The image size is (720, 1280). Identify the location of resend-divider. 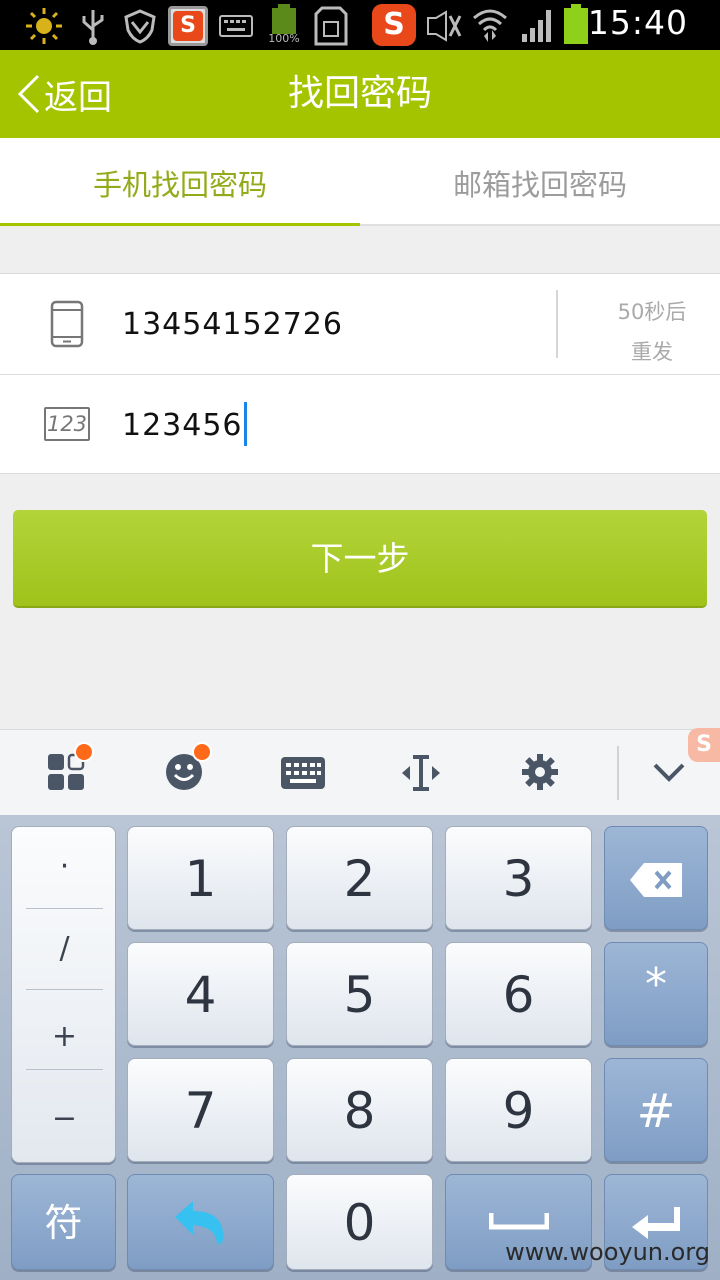
(557, 324).